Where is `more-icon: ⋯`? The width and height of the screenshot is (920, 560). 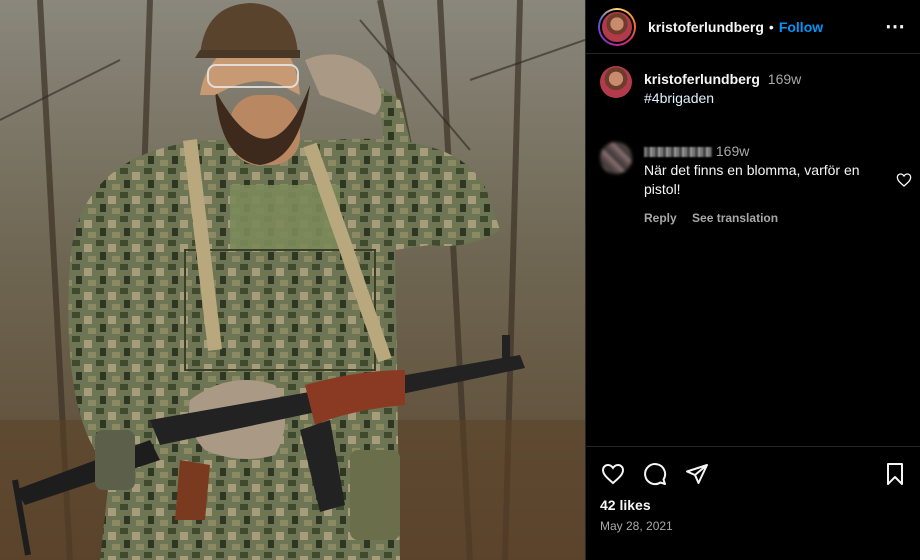
more-icon: ⋯ is located at coordinates (895, 26).